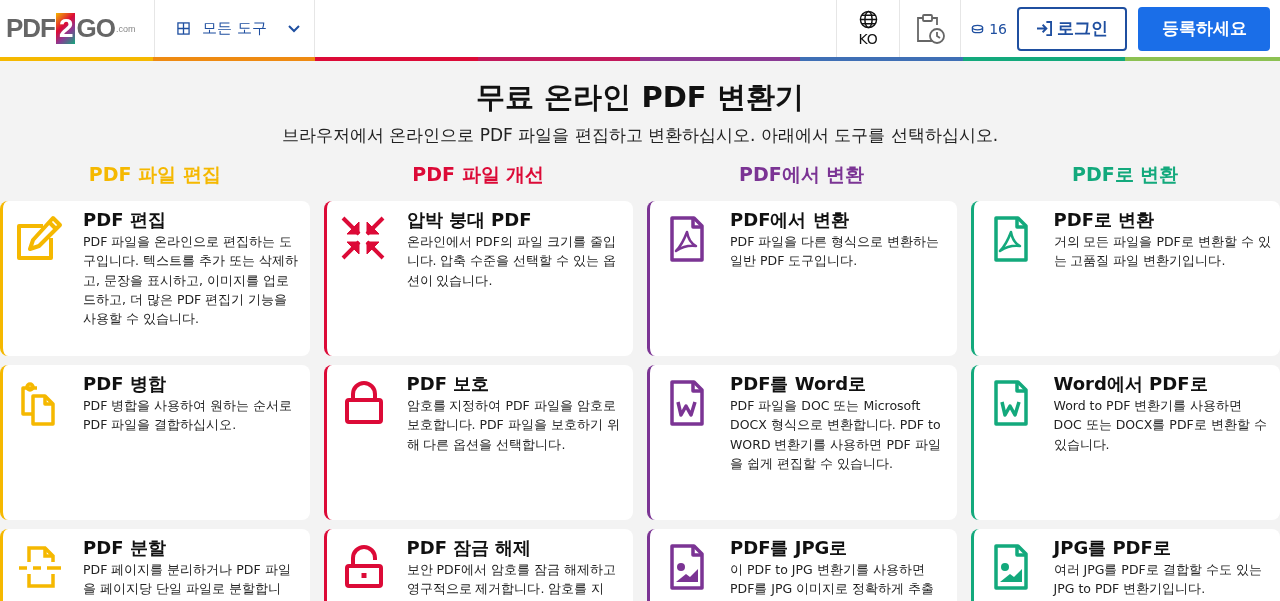 This screenshot has width=1280, height=601. I want to click on tool-description: PDF 파일을 DOC 또는 Microsoft DOCX 형식으로 변환합니다. PDF to WORD 변환기를 사용하면 PDF 파일을 쉽게 편집할 수 있습니다., so click(836, 435).